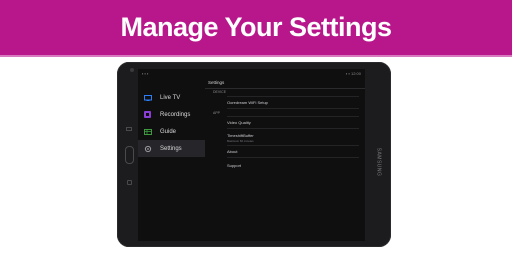 Image resolution: width=512 pixels, height=256 pixels. I want to click on section-label-device: DEVICE, so click(220, 92).